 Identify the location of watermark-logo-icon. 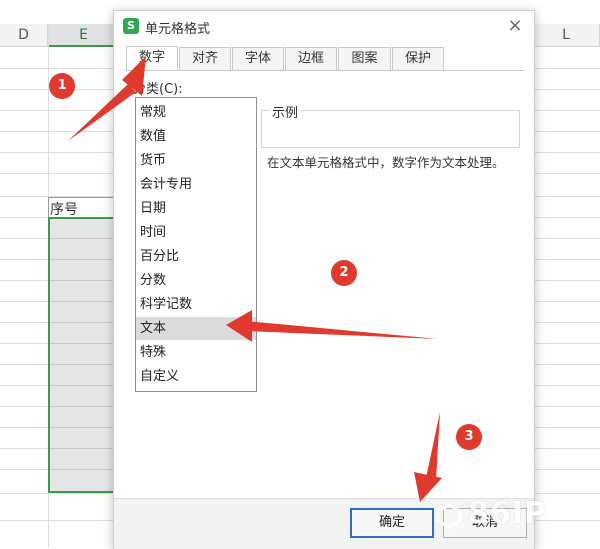
(449, 516).